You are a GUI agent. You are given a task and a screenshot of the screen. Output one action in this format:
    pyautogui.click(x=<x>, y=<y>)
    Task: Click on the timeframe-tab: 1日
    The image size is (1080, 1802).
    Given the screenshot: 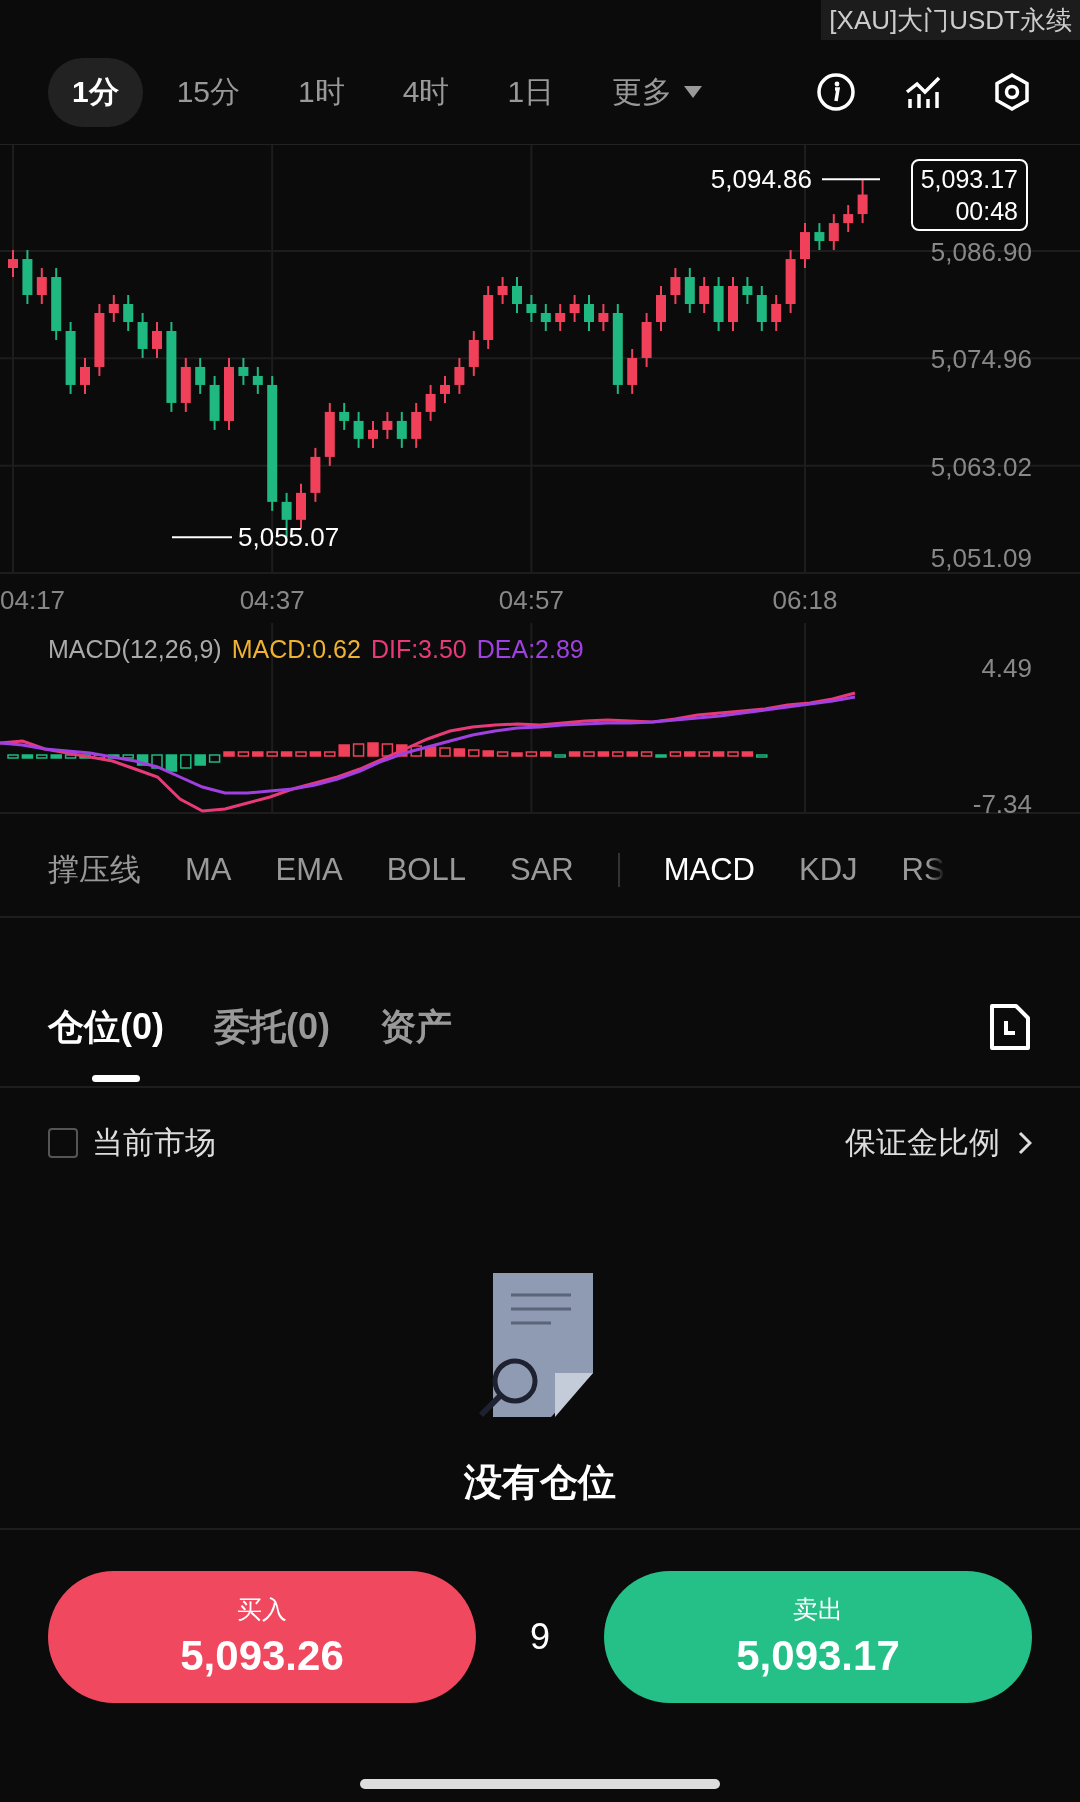 What is the action you would take?
    pyautogui.click(x=531, y=92)
    